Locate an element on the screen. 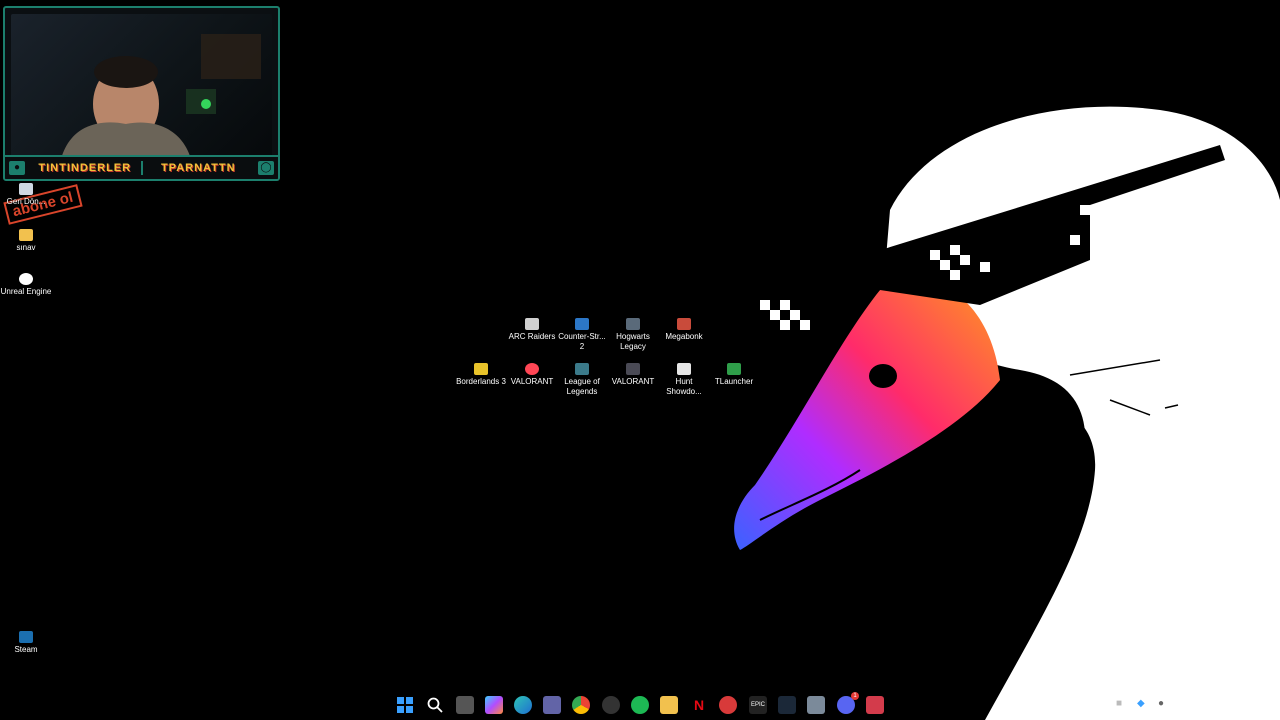  megabonk-icon is located at coordinates (684, 324).